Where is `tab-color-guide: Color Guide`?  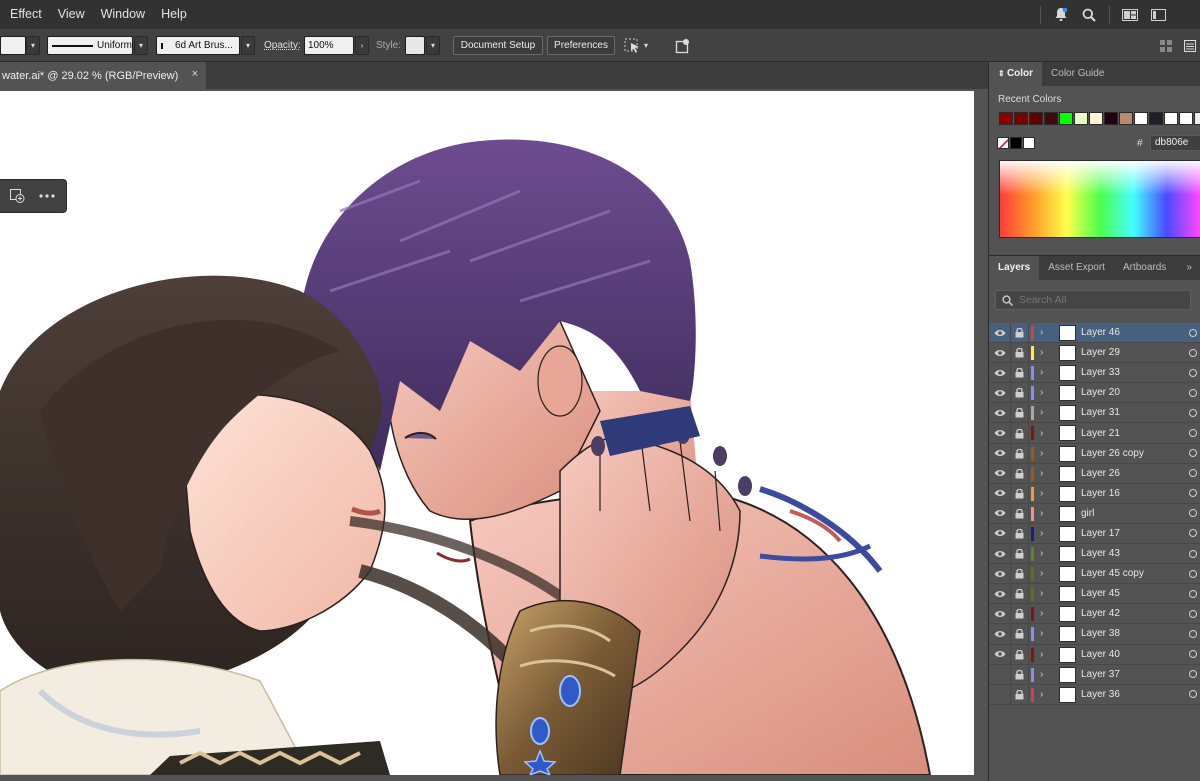
tab-color-guide: Color Guide is located at coordinates (1077, 74).